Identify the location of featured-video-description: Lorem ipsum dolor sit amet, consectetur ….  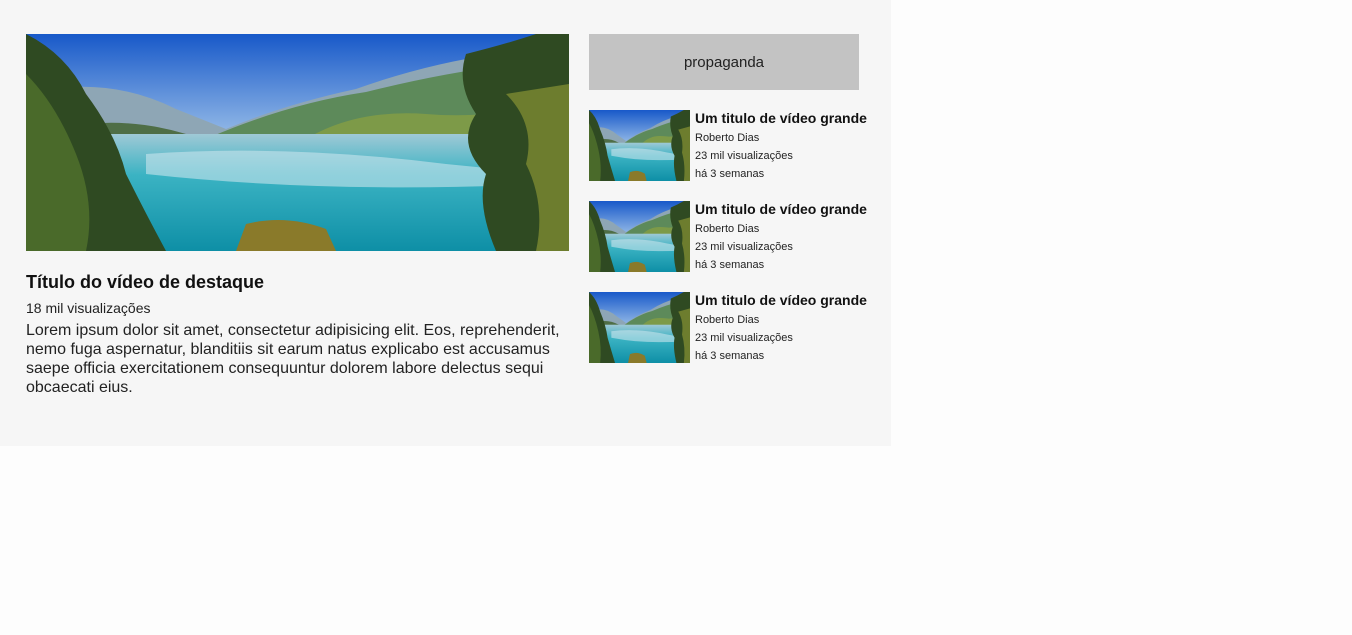
(293, 359).